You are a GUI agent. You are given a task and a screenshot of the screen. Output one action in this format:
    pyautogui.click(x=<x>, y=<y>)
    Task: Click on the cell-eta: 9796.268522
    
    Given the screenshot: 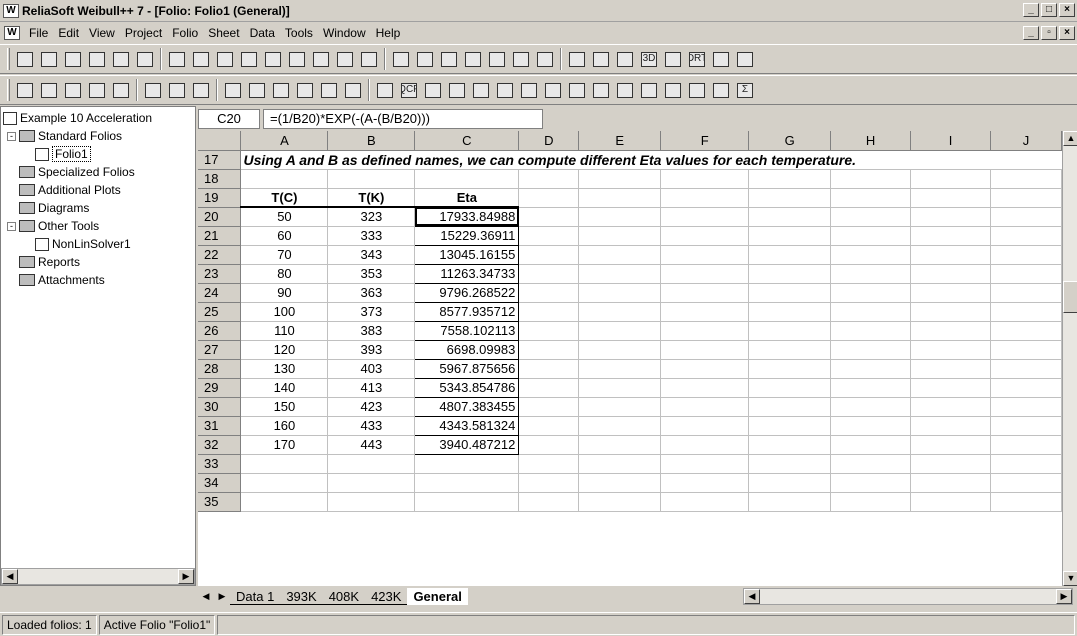 What is the action you would take?
    pyautogui.click(x=467, y=292)
    